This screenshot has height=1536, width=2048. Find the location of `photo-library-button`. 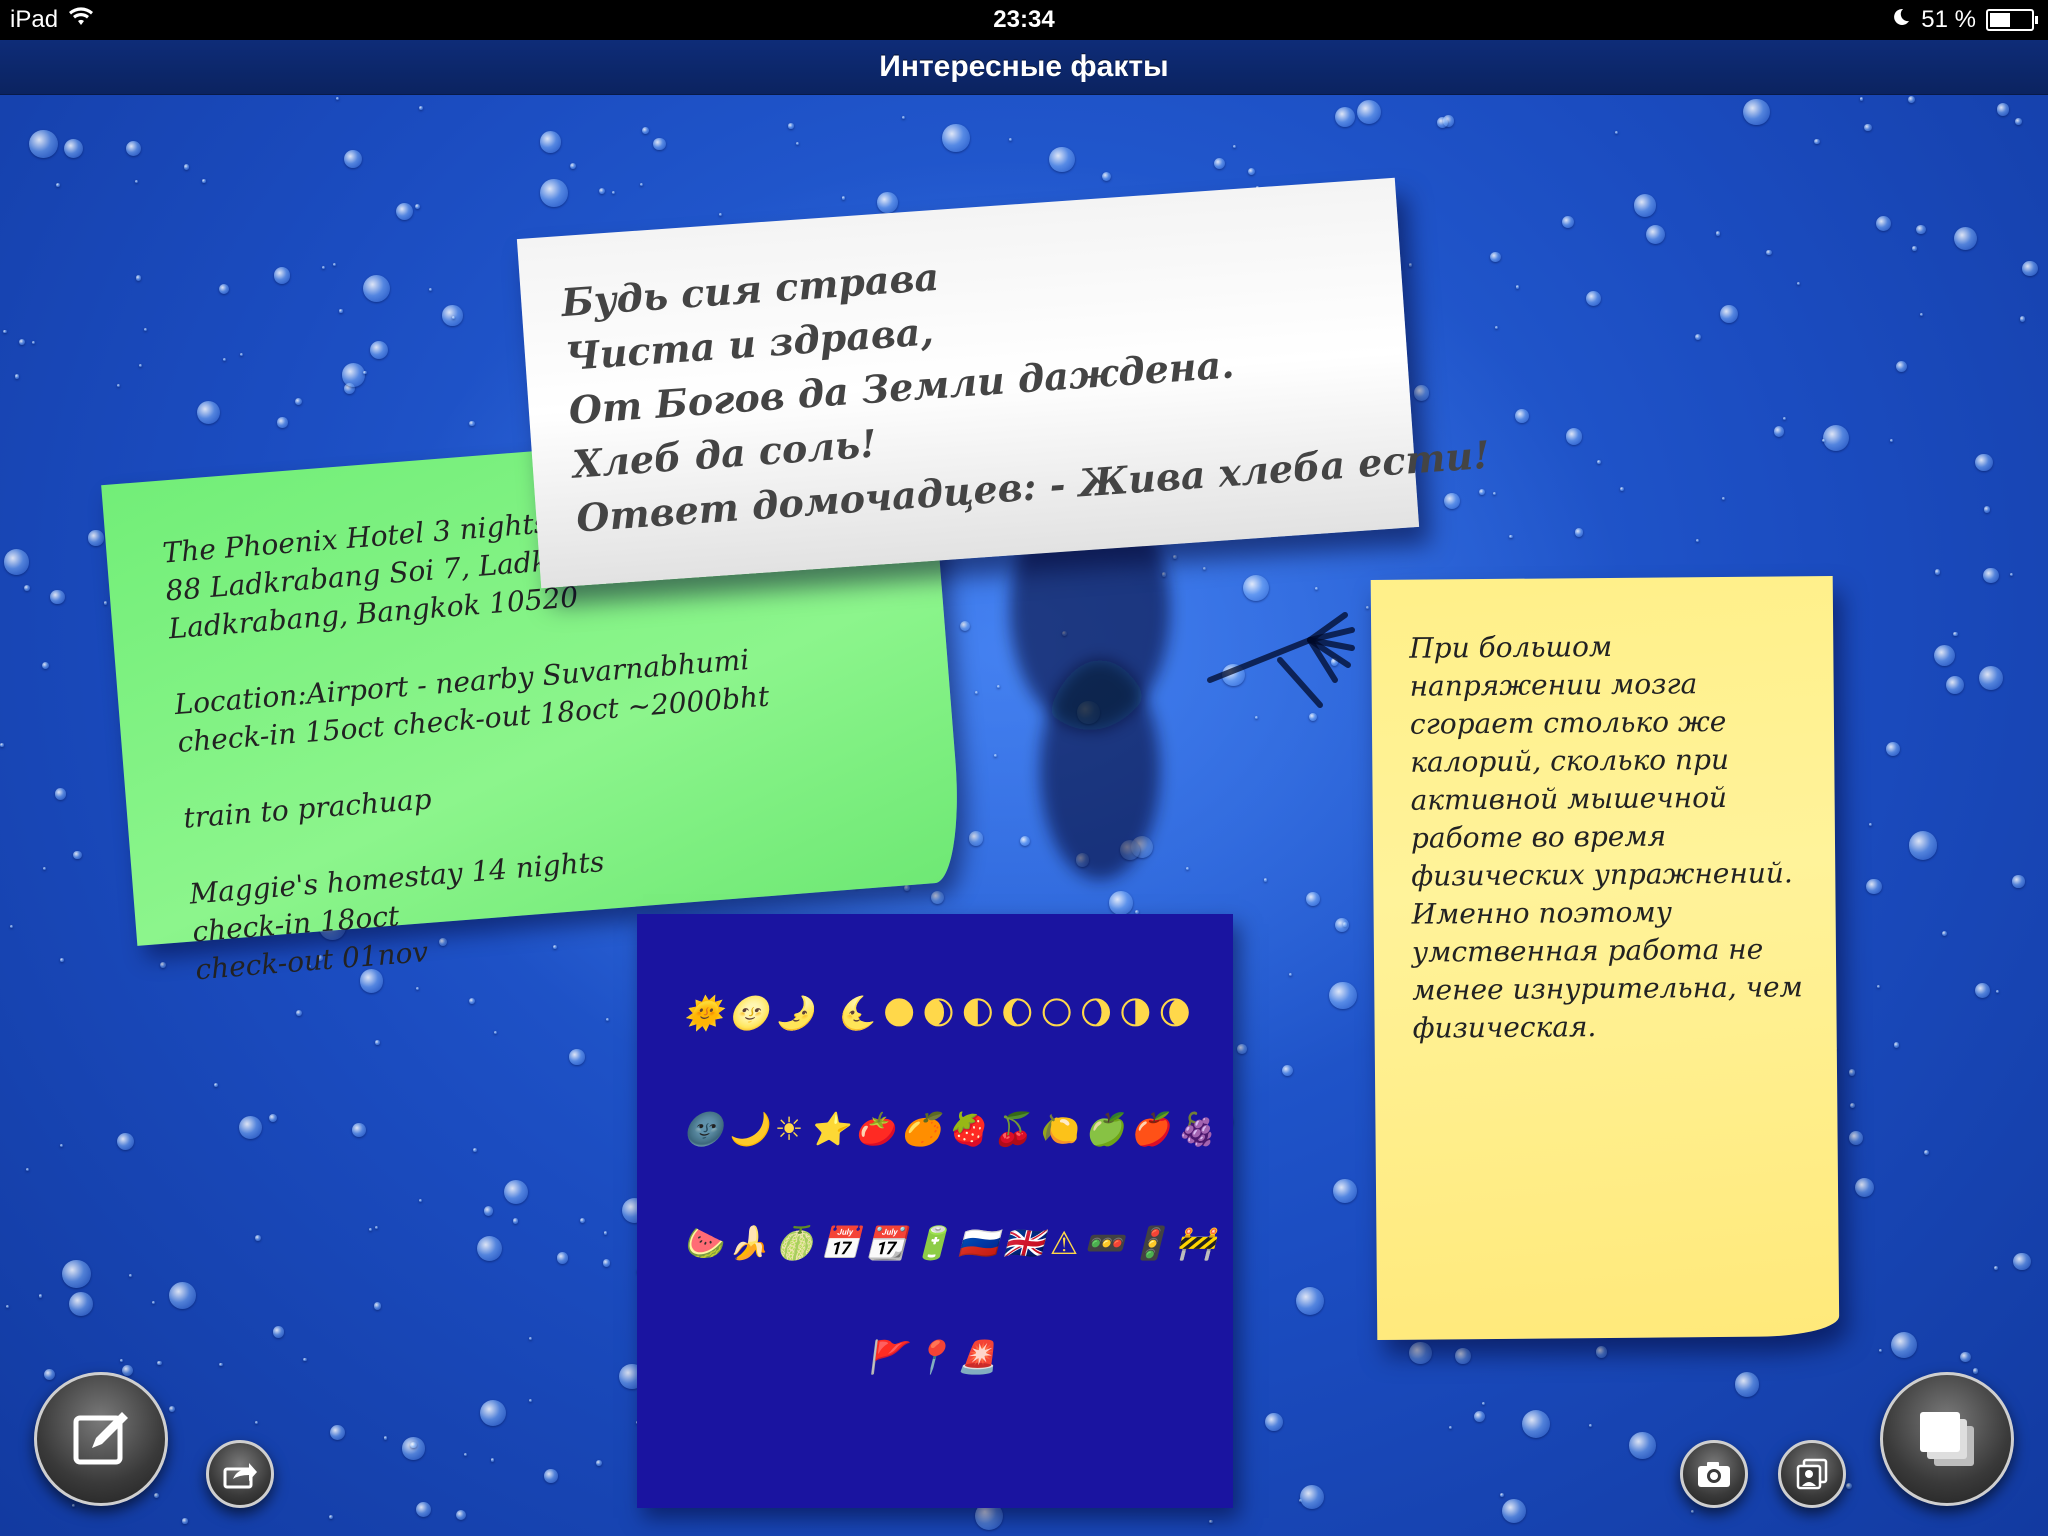

photo-library-button is located at coordinates (1812, 1474).